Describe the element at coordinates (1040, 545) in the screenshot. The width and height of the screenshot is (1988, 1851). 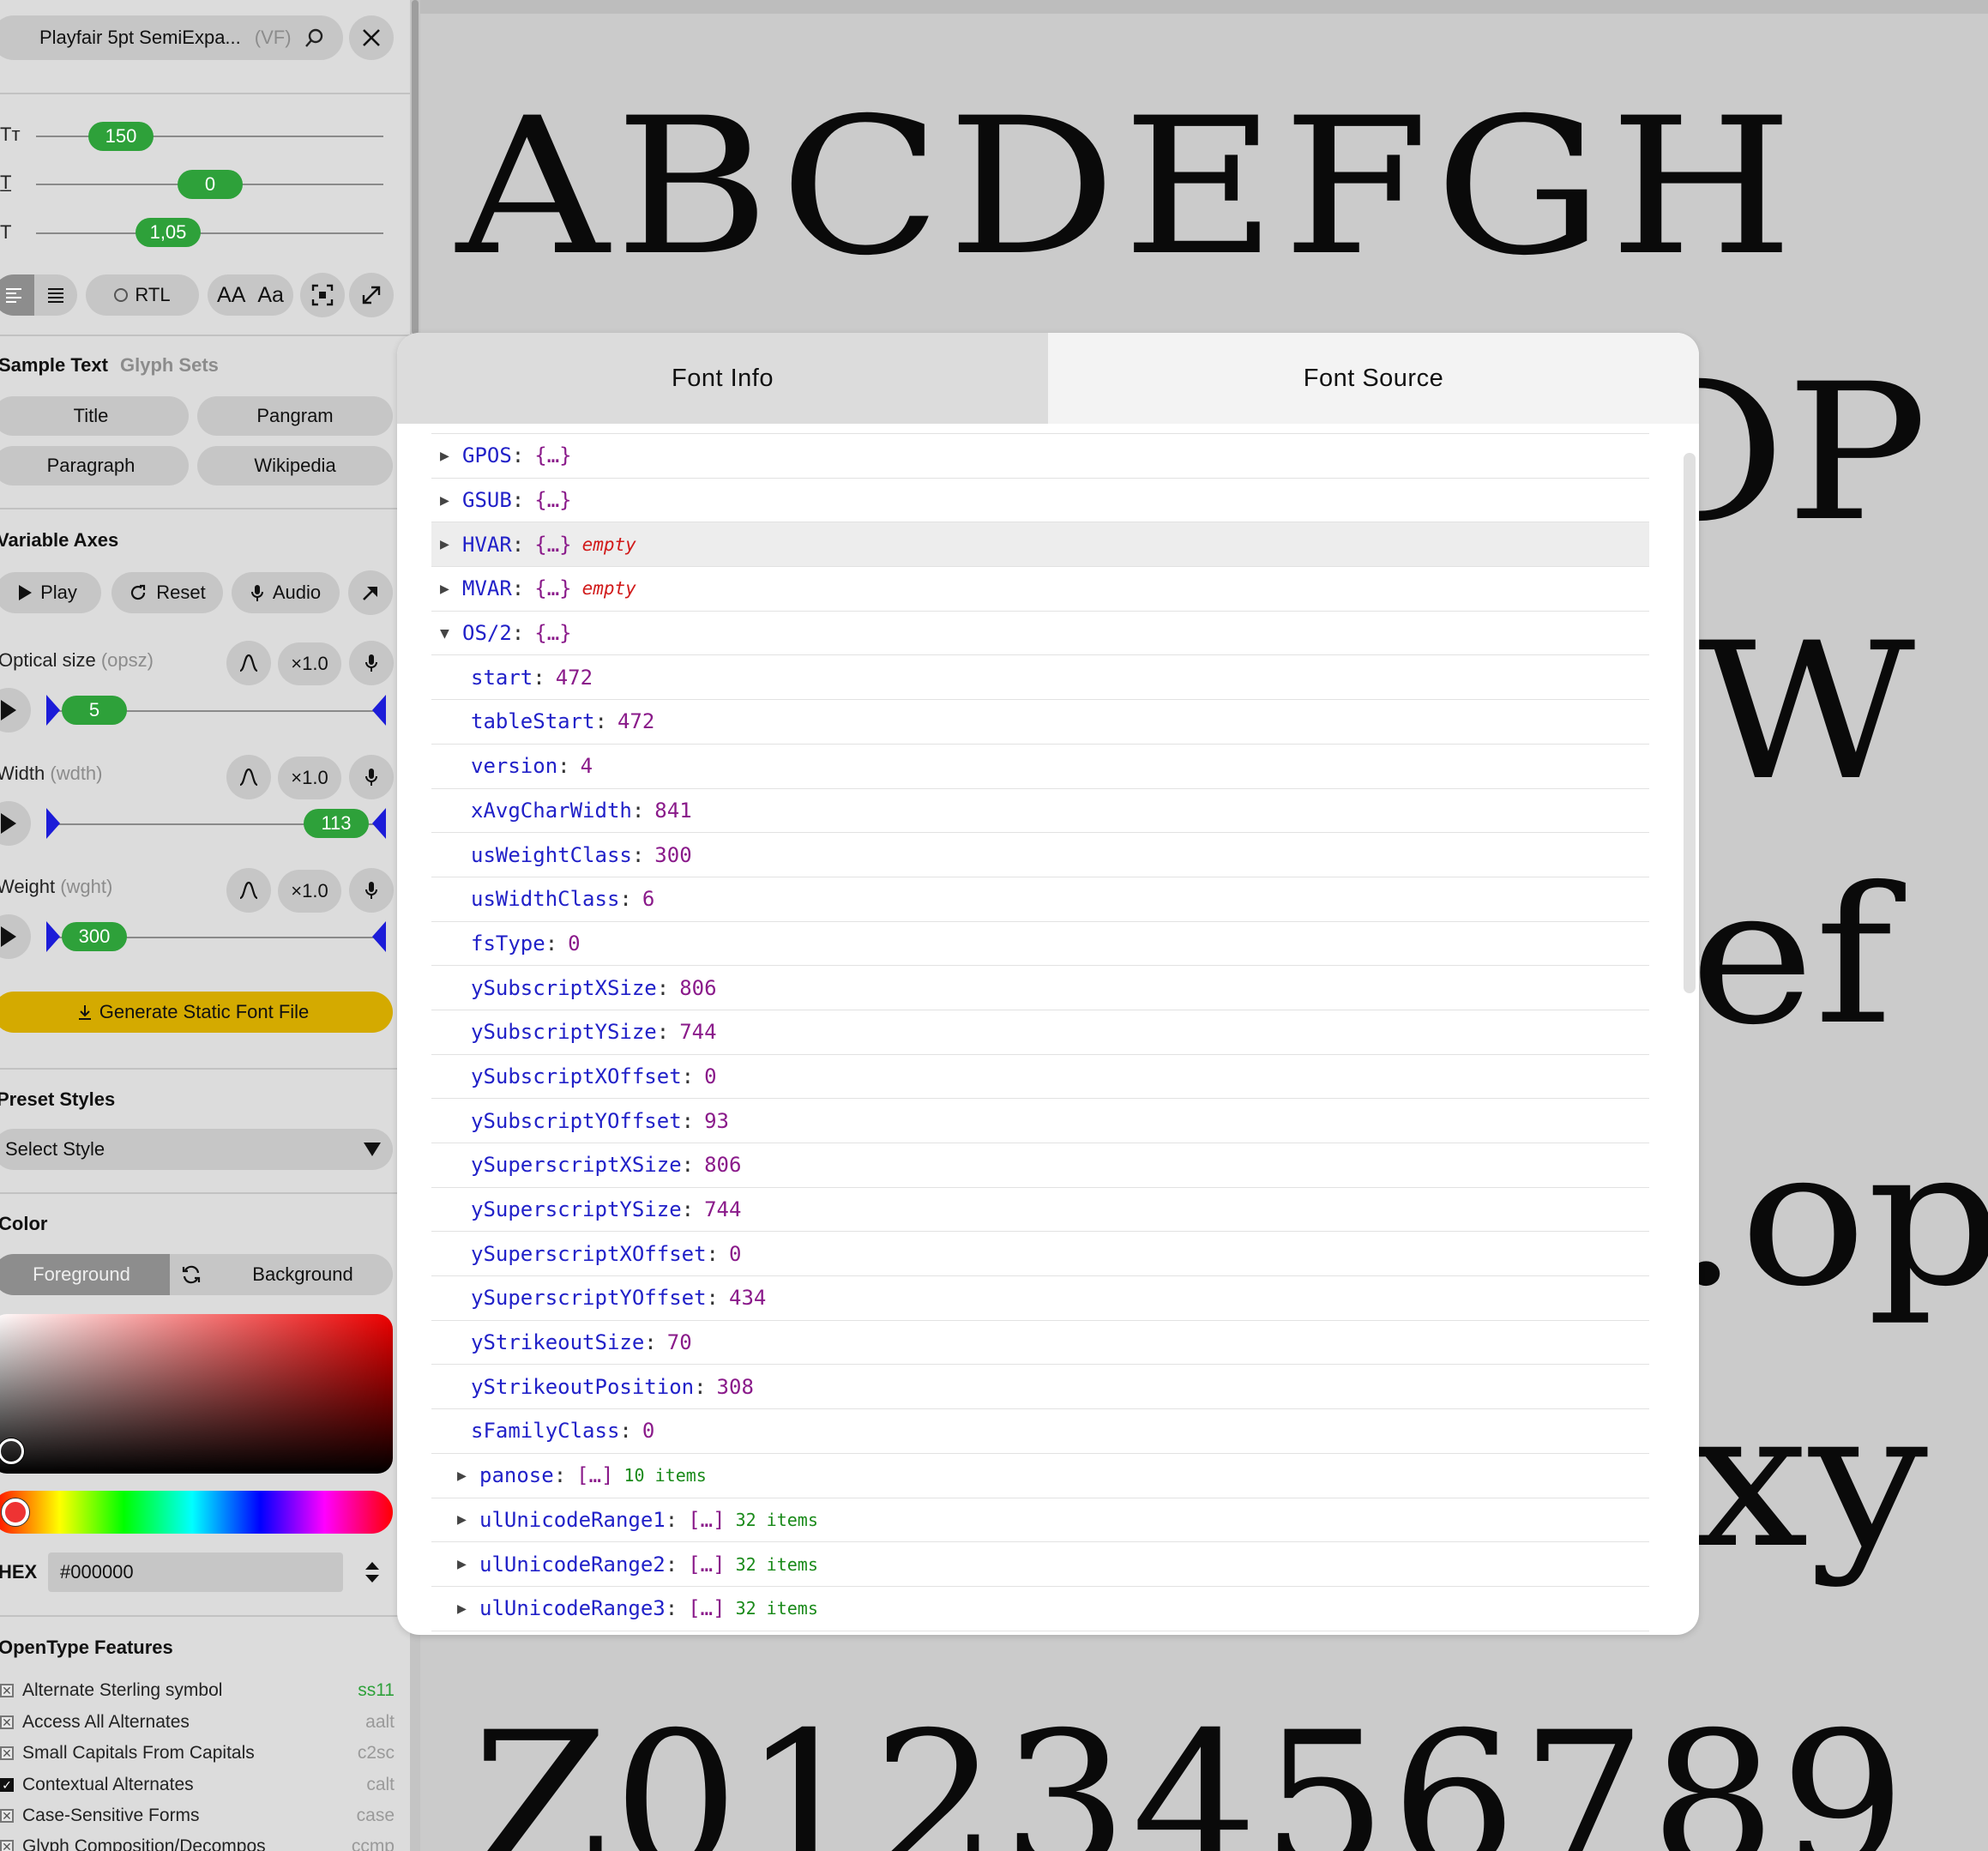
I see `tree-row: ▶ HVAR: {…} empty` at that location.